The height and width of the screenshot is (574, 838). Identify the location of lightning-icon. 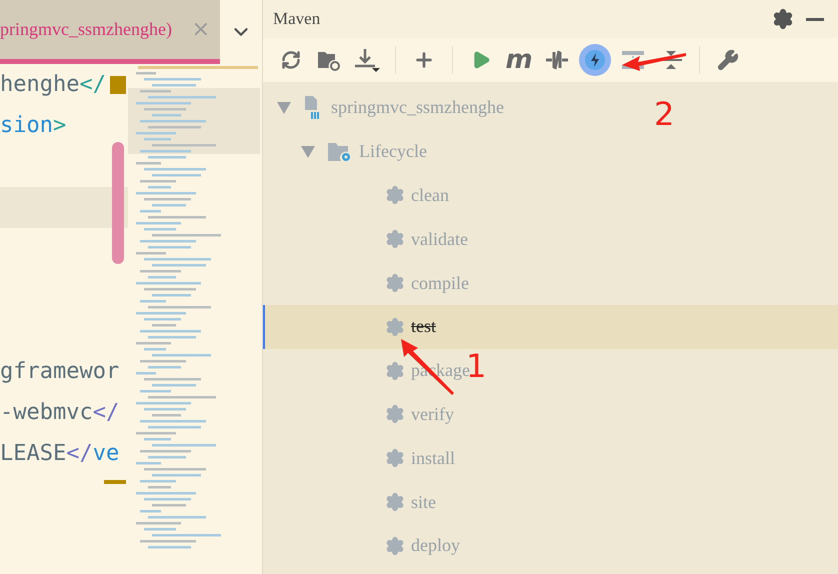
(595, 60).